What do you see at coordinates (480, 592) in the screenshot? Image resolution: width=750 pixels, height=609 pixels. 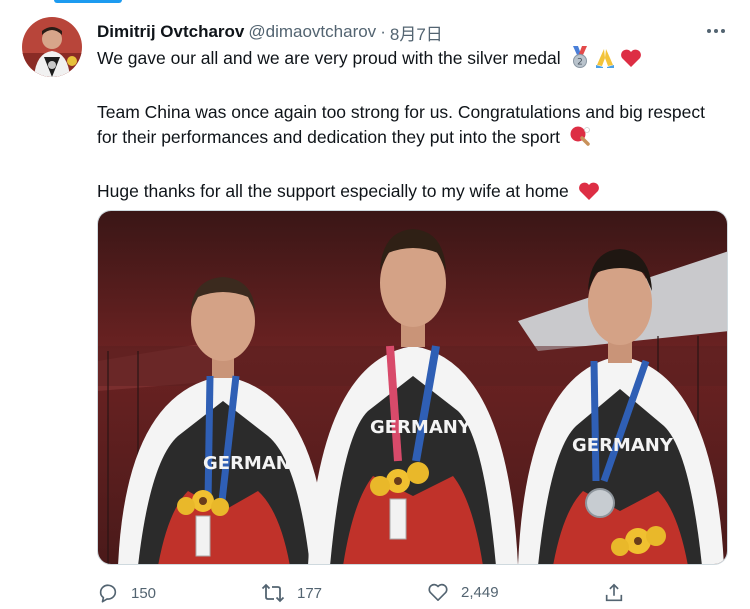 I see `like-count: 2,449` at bounding box center [480, 592].